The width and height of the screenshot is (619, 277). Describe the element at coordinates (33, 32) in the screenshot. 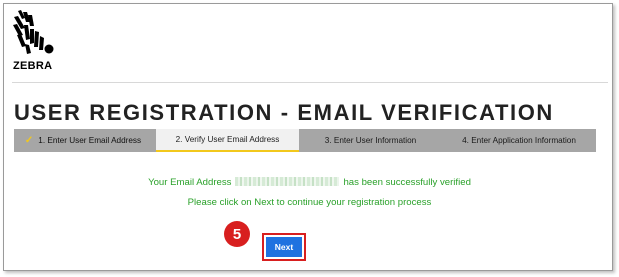

I see `zebra-head-icon` at that location.